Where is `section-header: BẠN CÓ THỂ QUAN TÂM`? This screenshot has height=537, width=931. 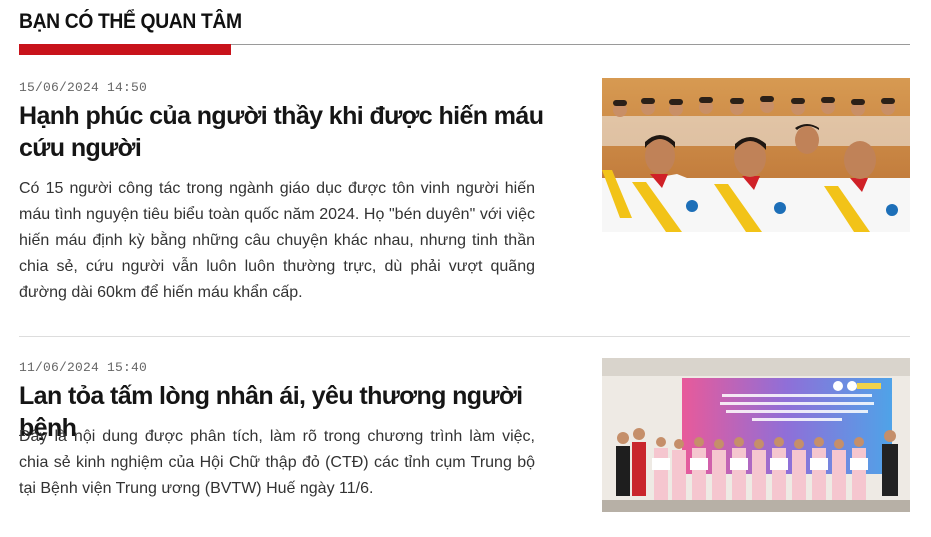
section-header: BẠN CÓ THỂ QUAN TÂM is located at coordinates (464, 28).